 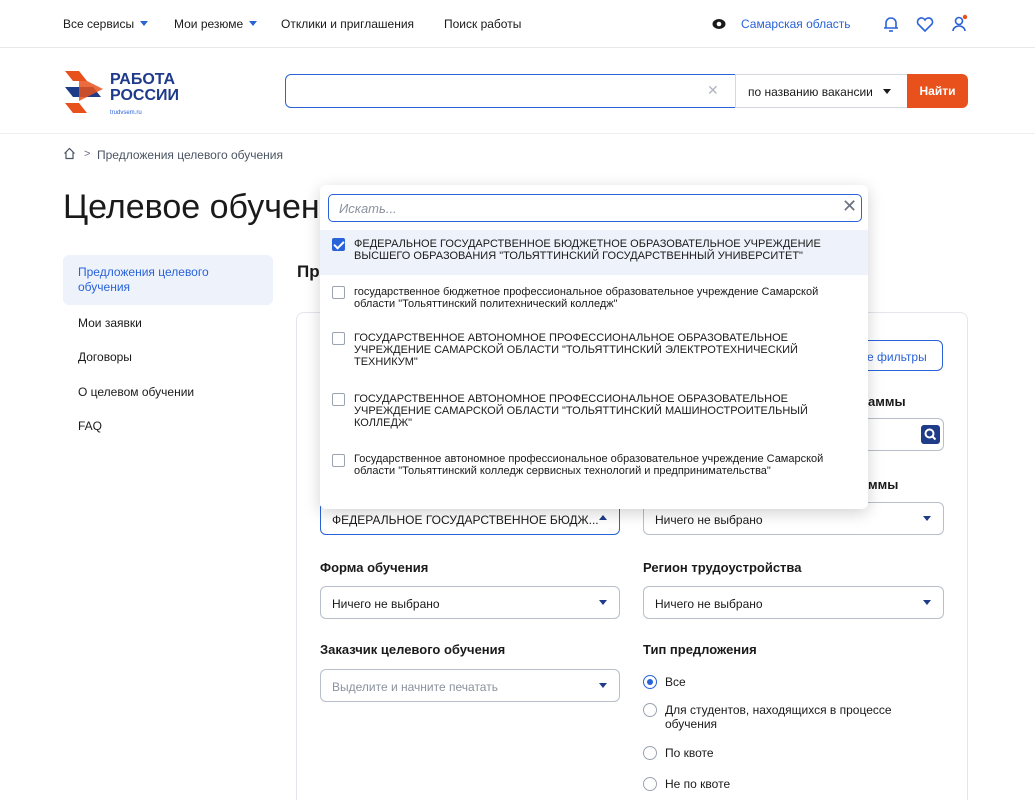 I want to click on home-icon, so click(x=69, y=153).